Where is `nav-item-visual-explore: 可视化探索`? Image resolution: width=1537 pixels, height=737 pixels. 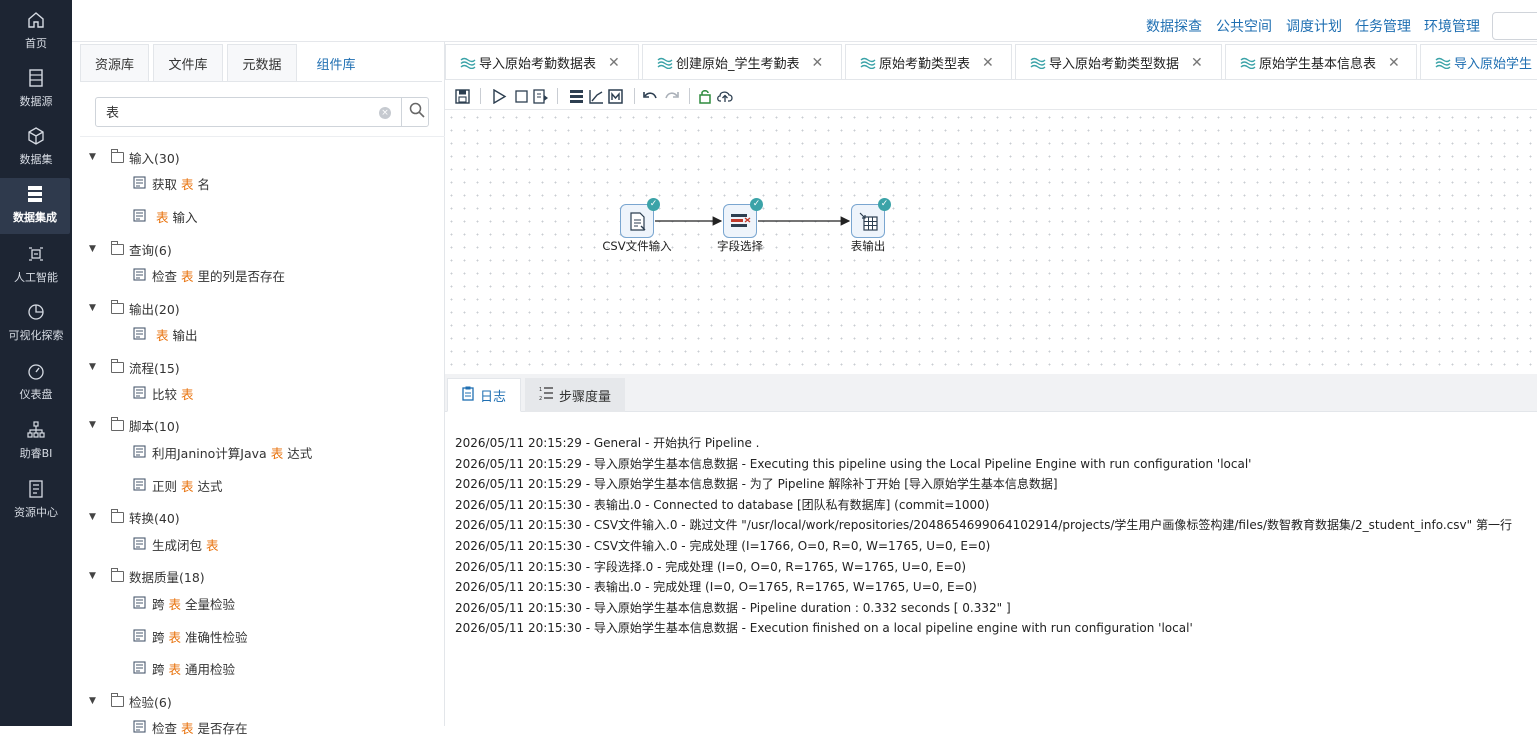 nav-item-visual-explore: 可视化探索 is located at coordinates (36, 324).